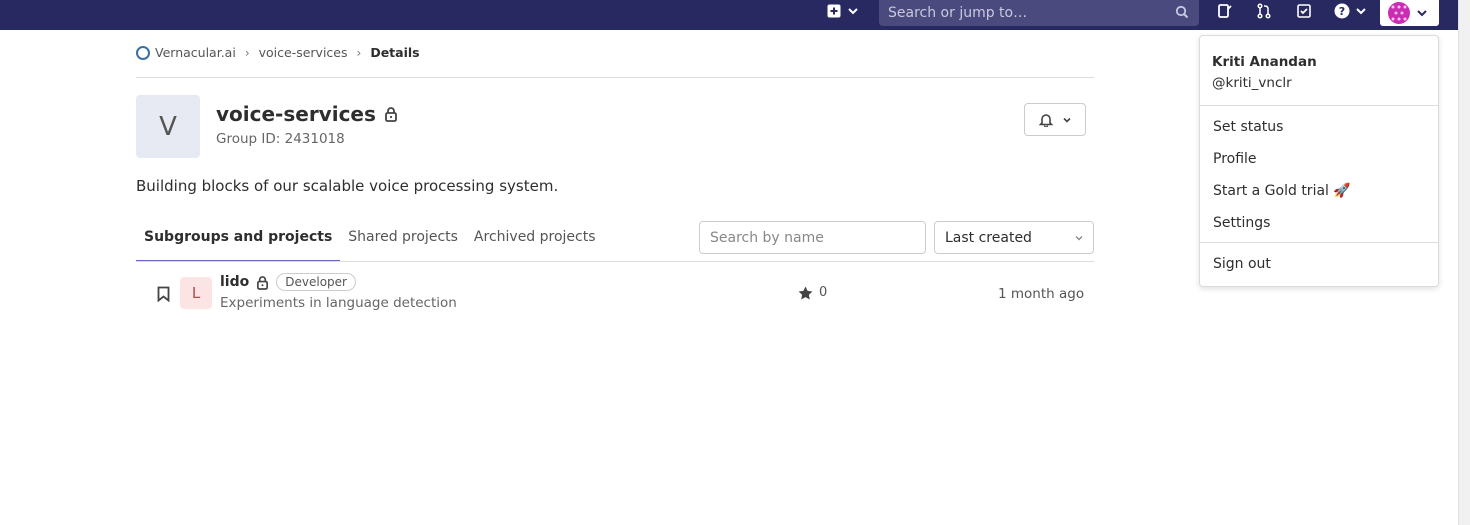 Image resolution: width=1470 pixels, height=525 pixels. What do you see at coordinates (1242, 264) in the screenshot?
I see `menu-item-sign-out: Sign out` at bounding box center [1242, 264].